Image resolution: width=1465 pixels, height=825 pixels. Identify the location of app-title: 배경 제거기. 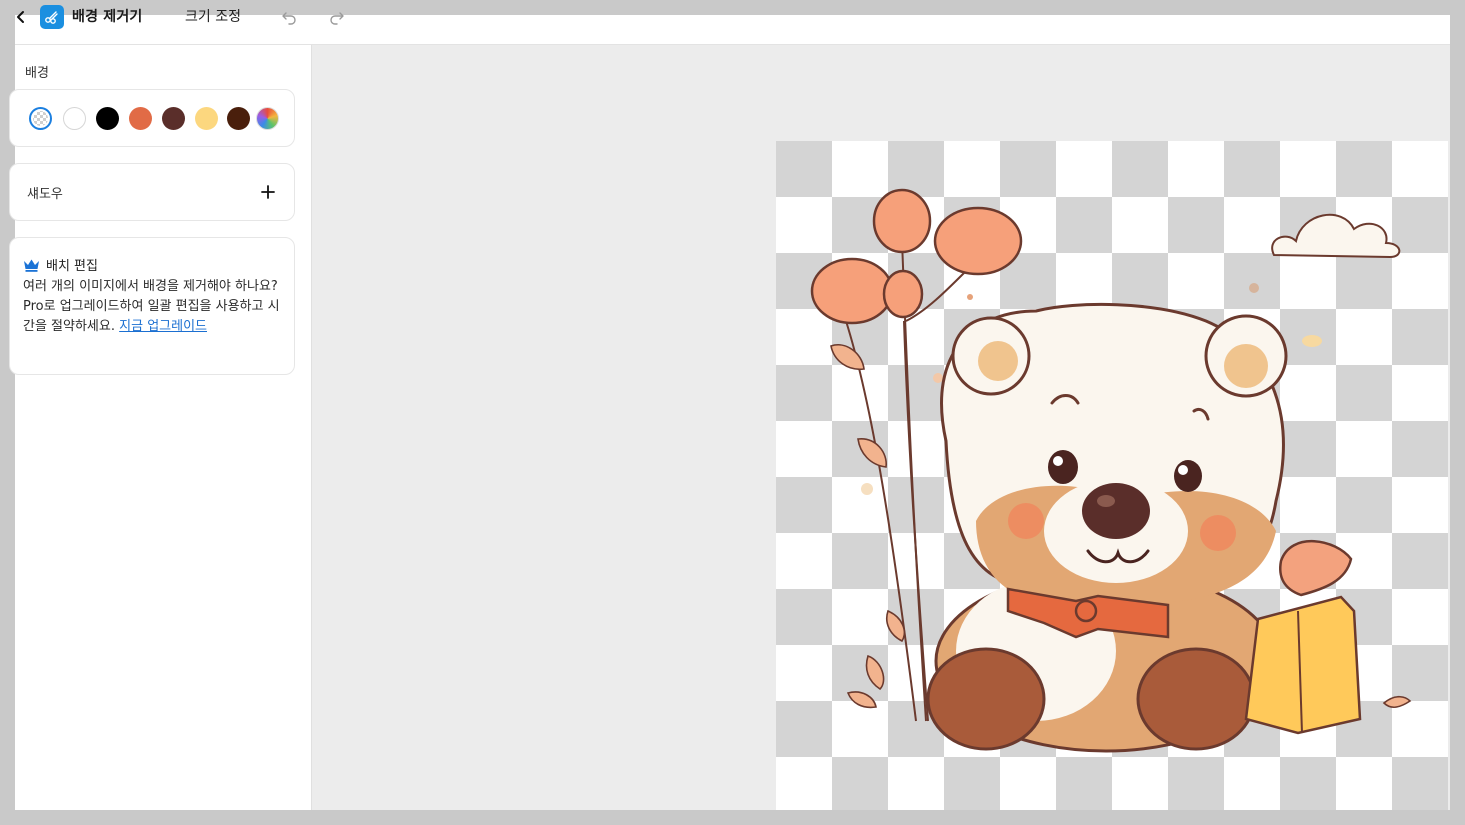
(107, 17).